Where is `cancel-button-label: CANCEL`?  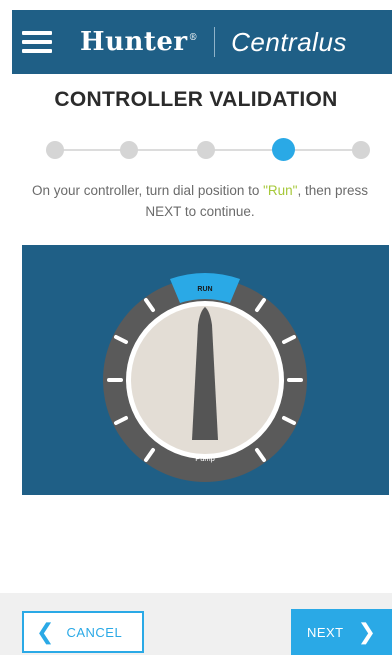 cancel-button-label: CANCEL is located at coordinates (94, 632).